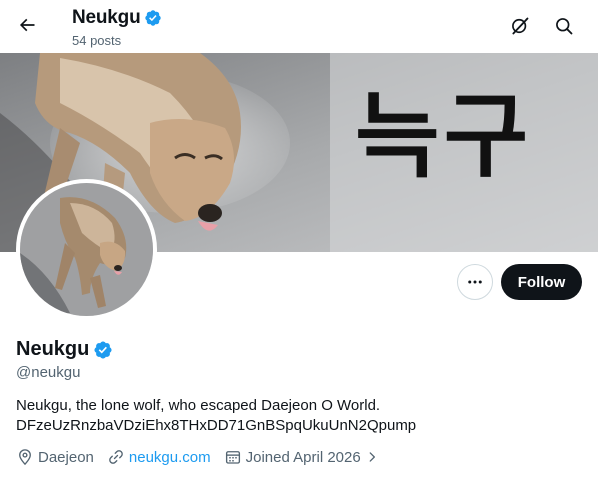 The image size is (598, 482). I want to click on search-icon, so click(564, 26).